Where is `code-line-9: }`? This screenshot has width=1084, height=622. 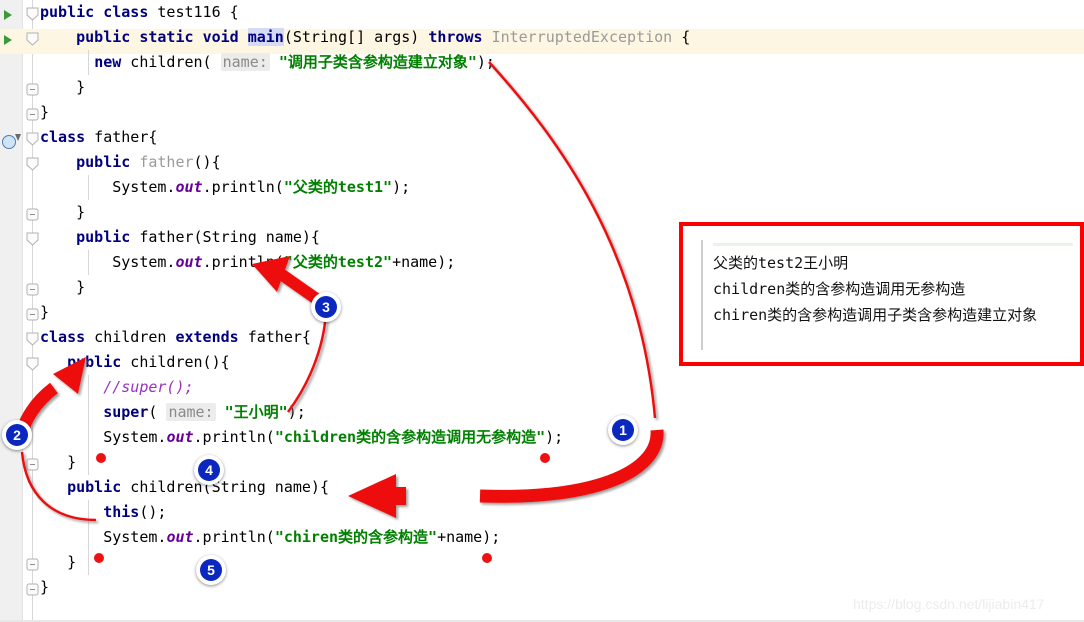 code-line-9: } is located at coordinates (62, 212).